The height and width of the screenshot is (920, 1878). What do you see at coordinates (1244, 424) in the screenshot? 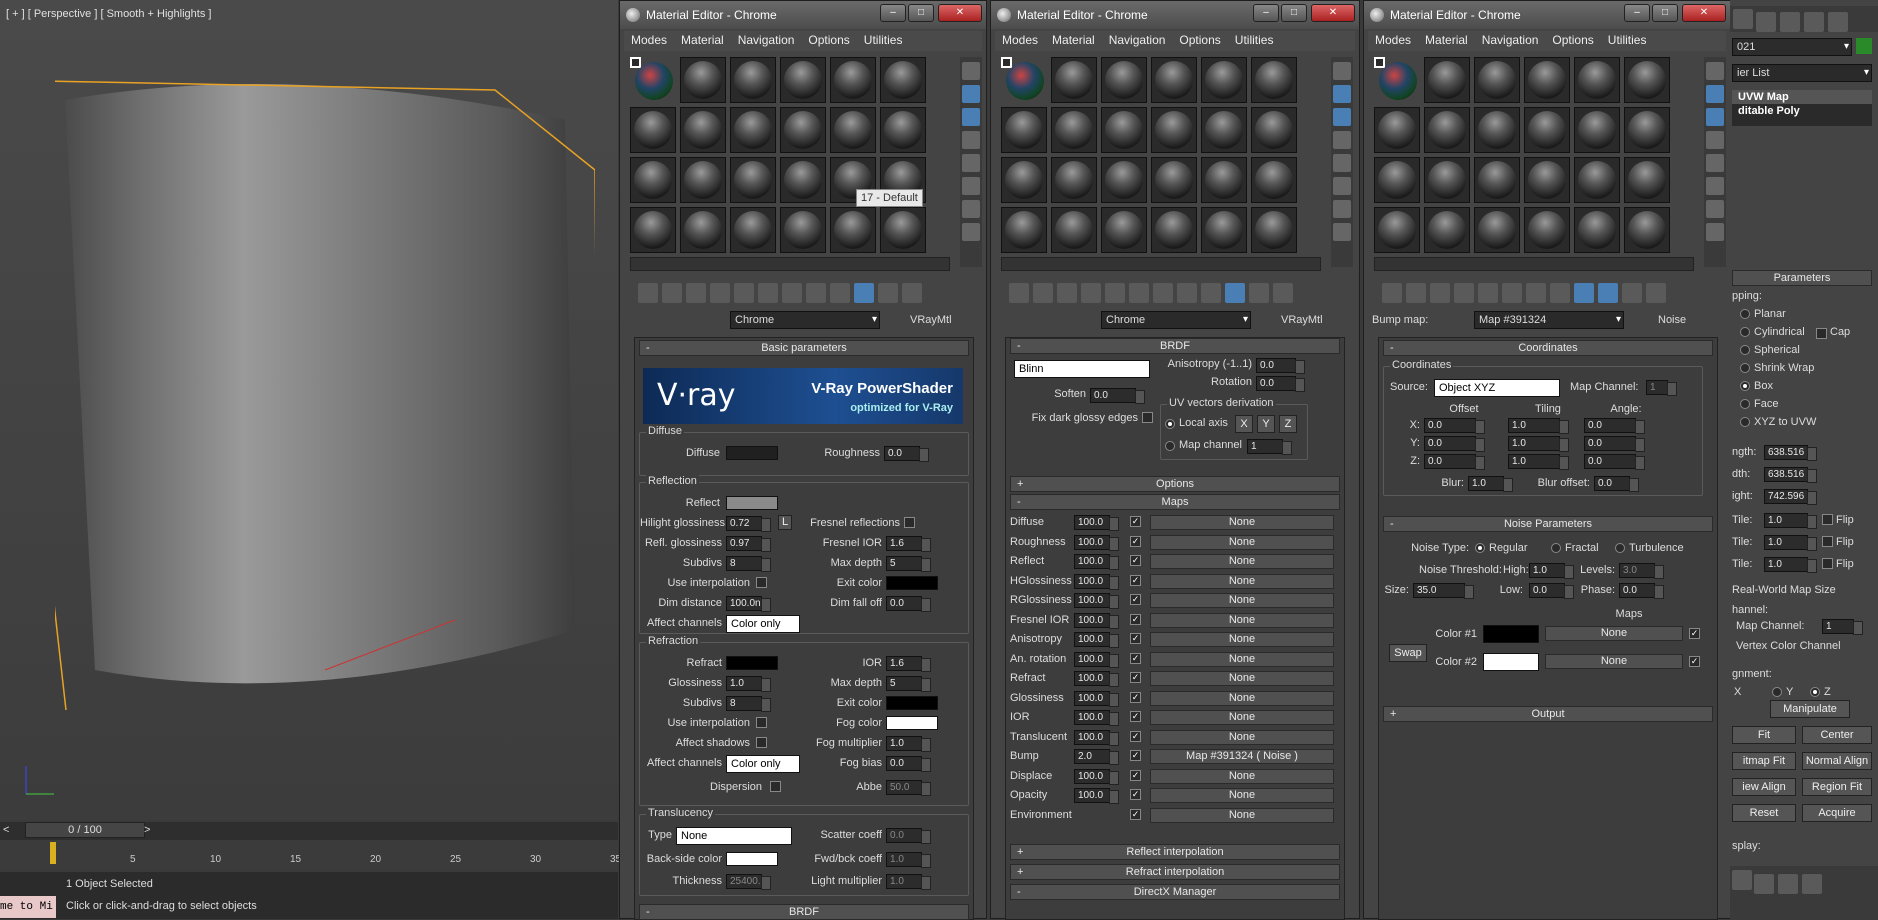
I see `axis-x-button: X` at bounding box center [1244, 424].